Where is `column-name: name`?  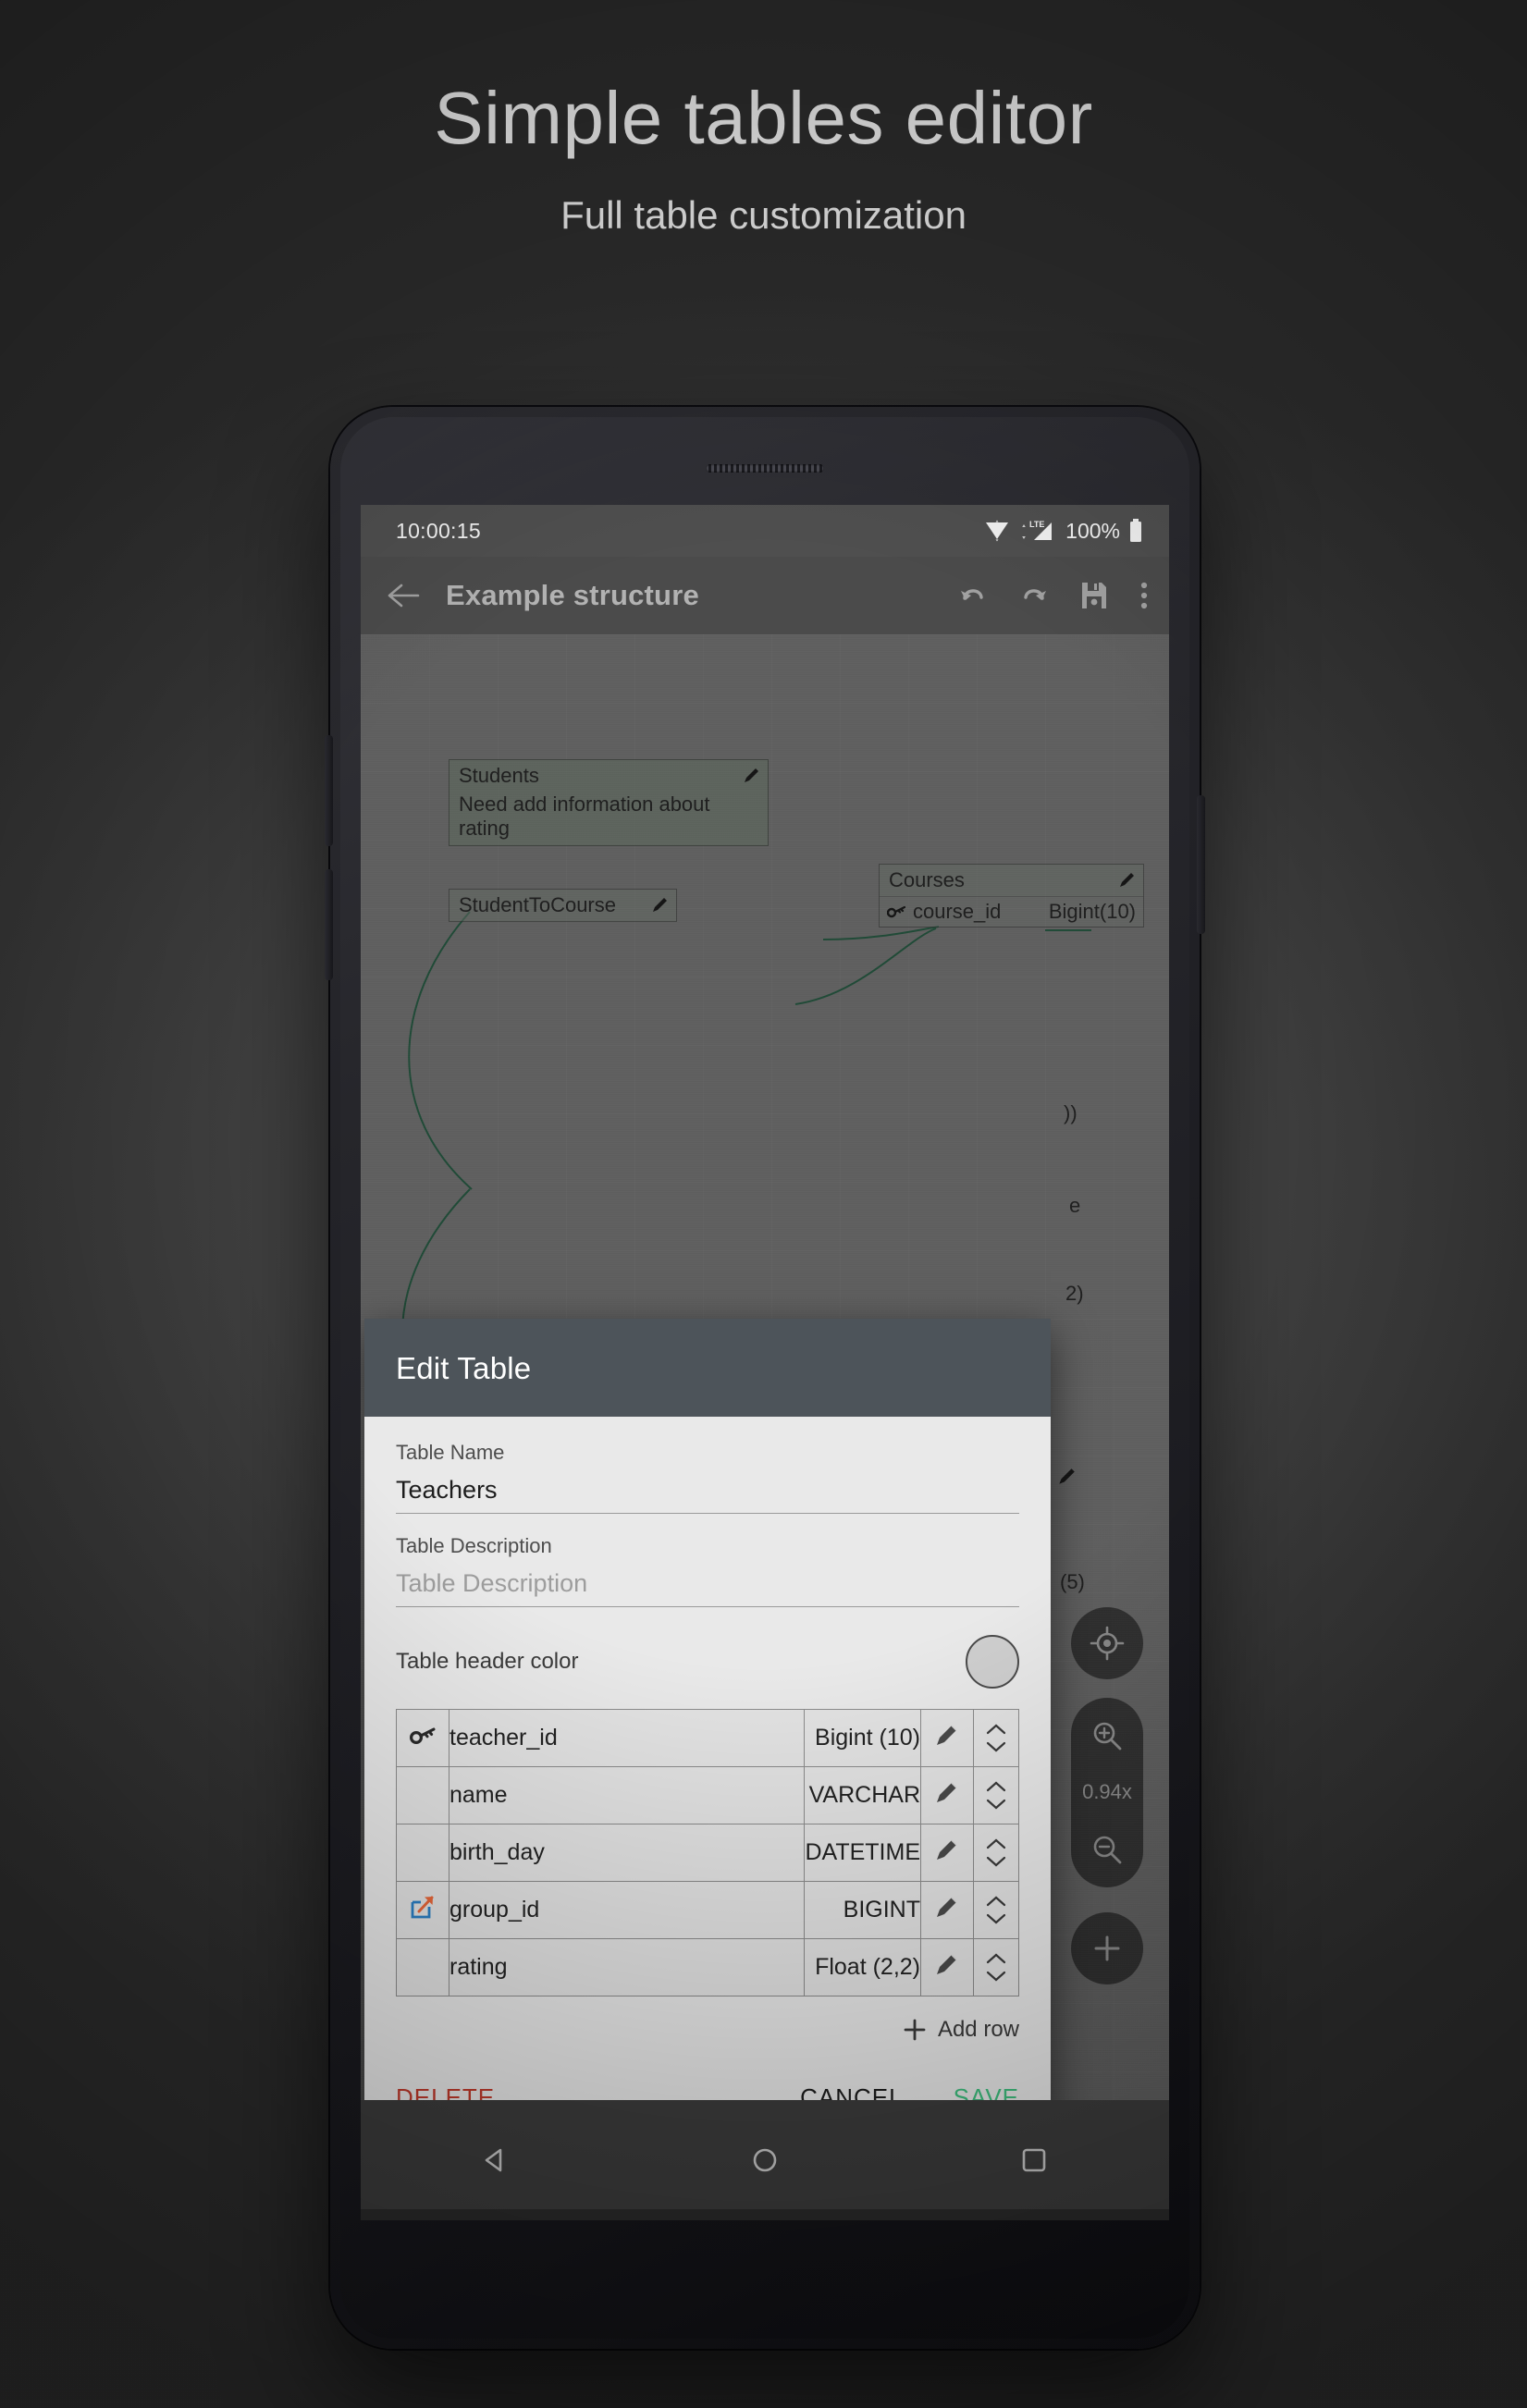
column-name: name is located at coordinates (627, 1795).